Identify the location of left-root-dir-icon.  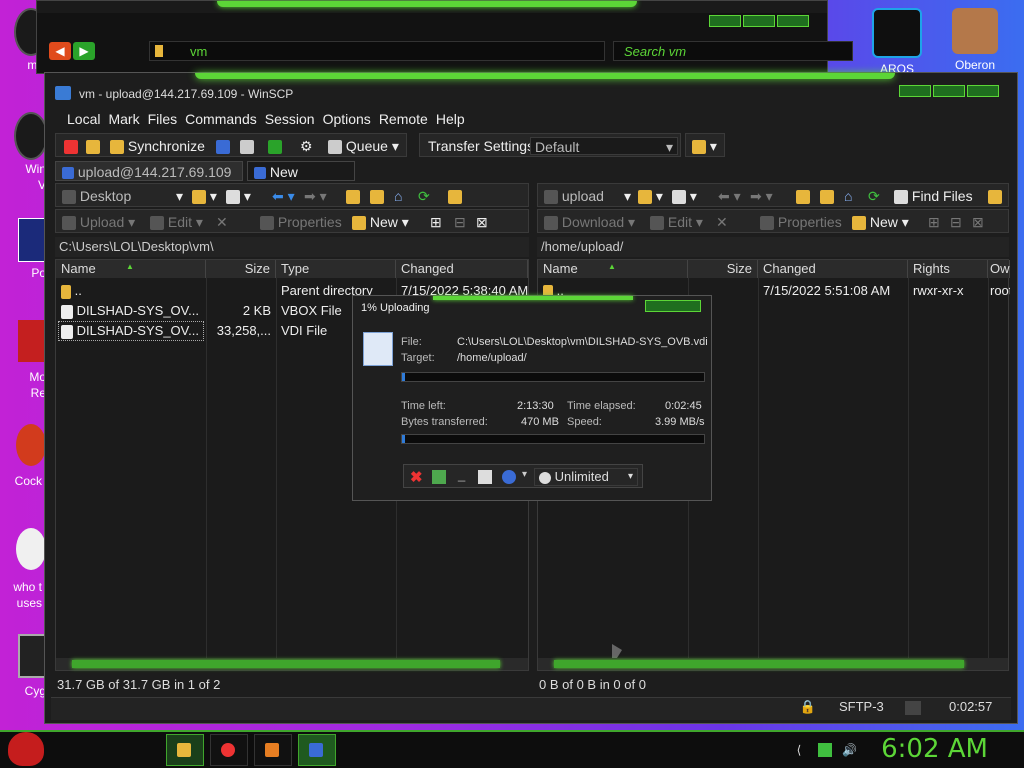
(377, 196).